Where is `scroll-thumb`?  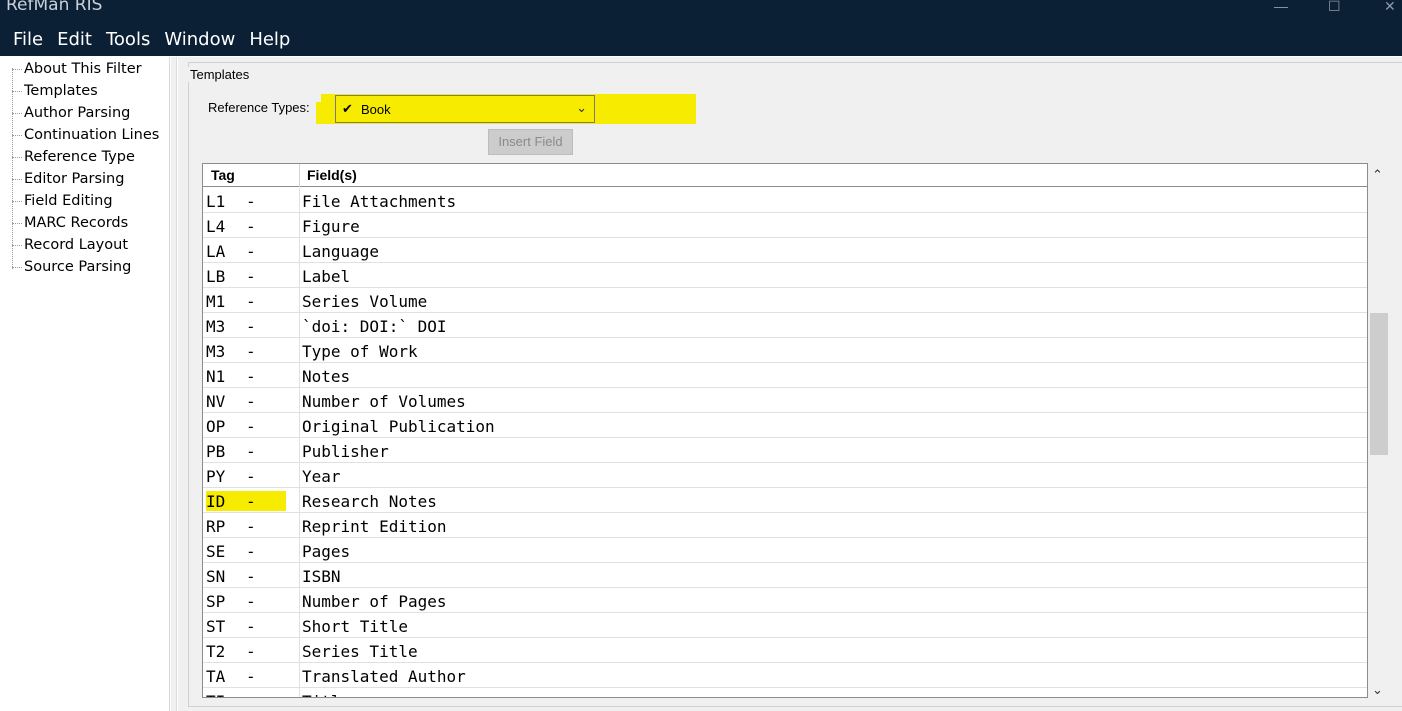 scroll-thumb is located at coordinates (1379, 384).